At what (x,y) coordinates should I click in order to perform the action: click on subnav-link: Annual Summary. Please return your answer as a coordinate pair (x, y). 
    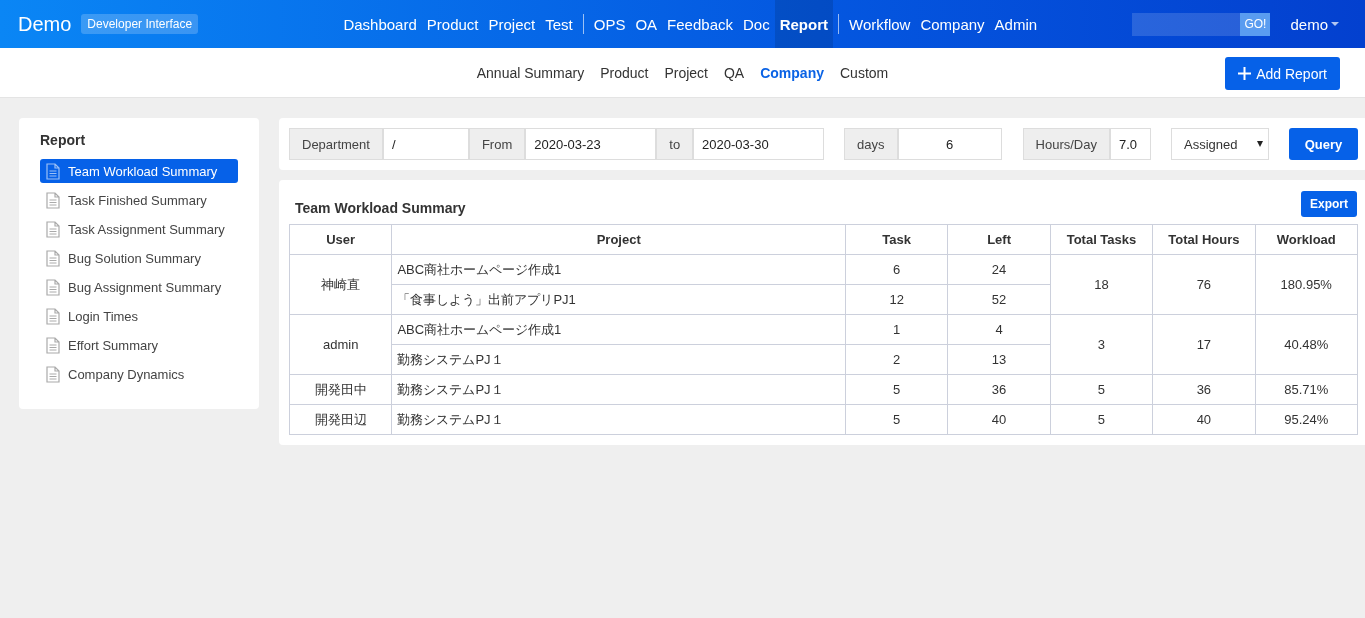
    Looking at the image, I should click on (530, 72).